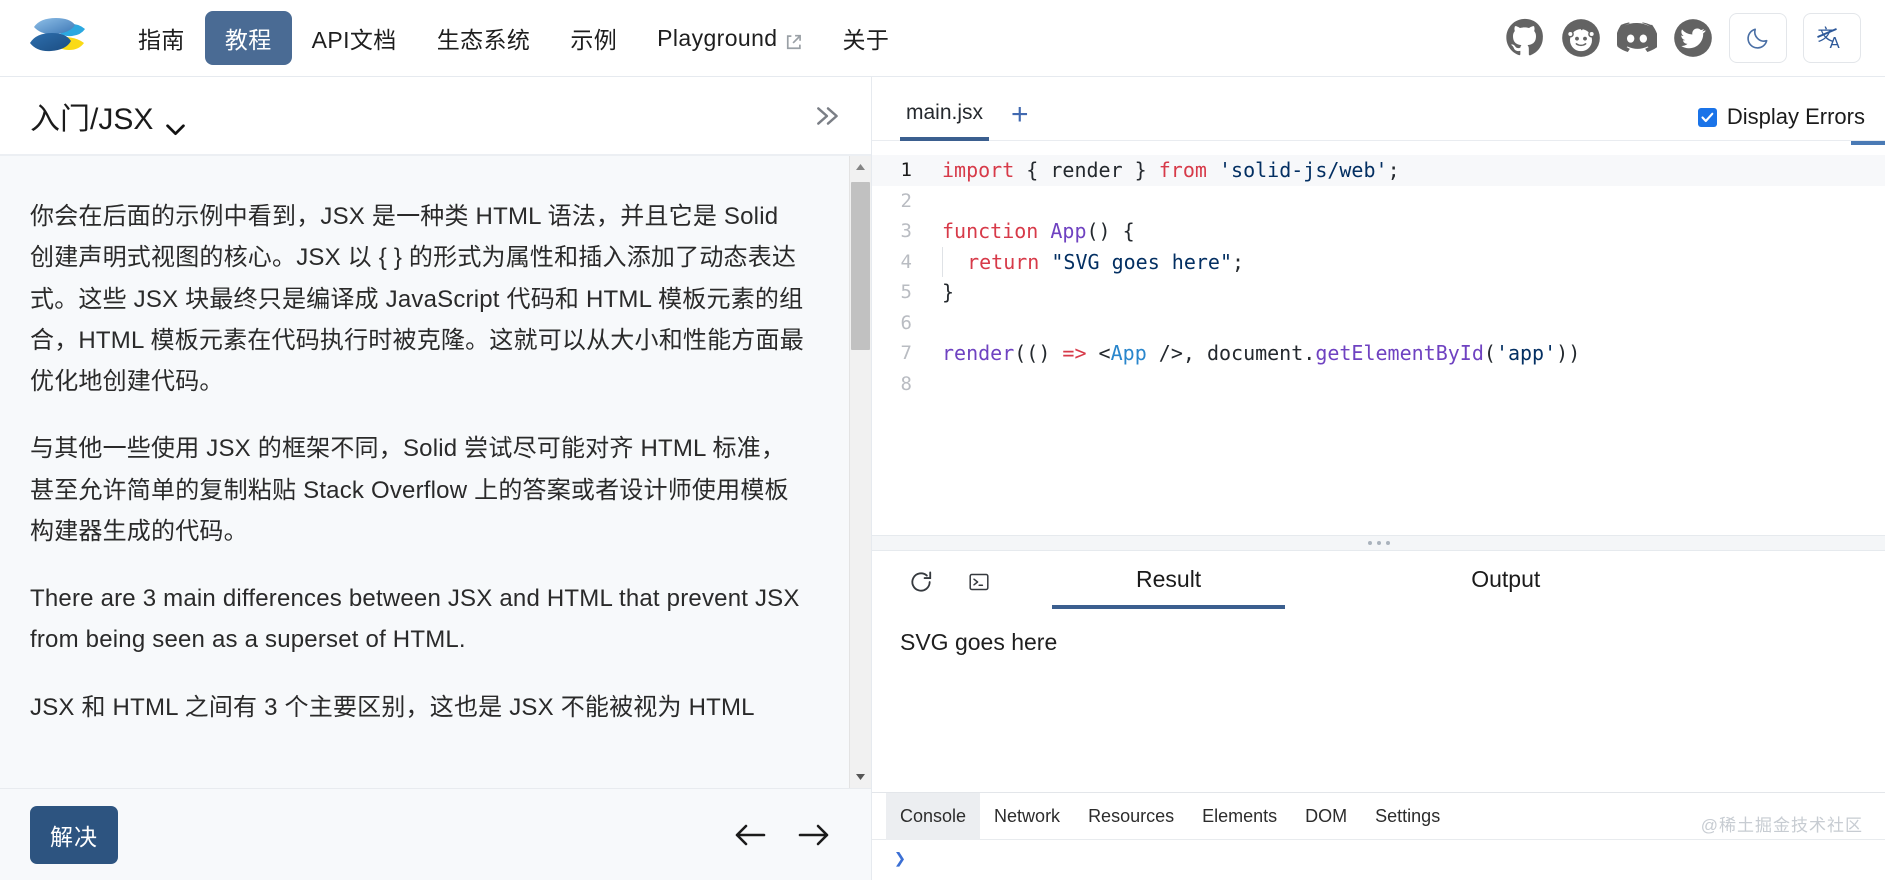  What do you see at coordinates (1581, 38) in the screenshot?
I see `reddit-icon` at bounding box center [1581, 38].